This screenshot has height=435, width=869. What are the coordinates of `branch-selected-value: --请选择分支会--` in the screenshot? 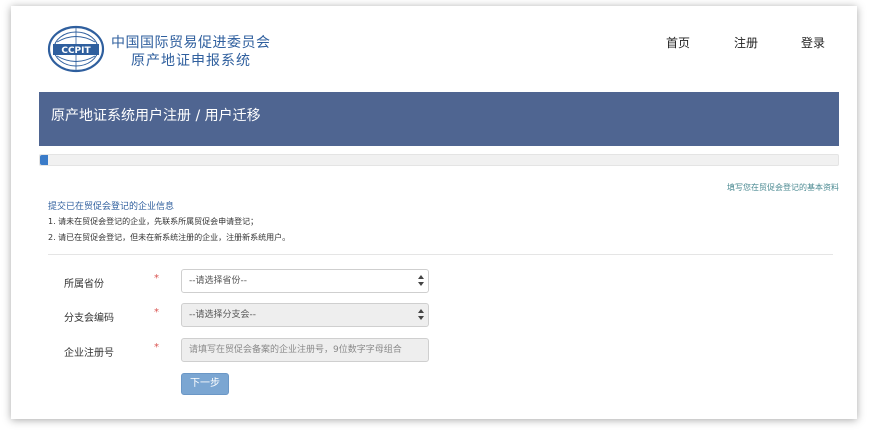 It's located at (222, 315).